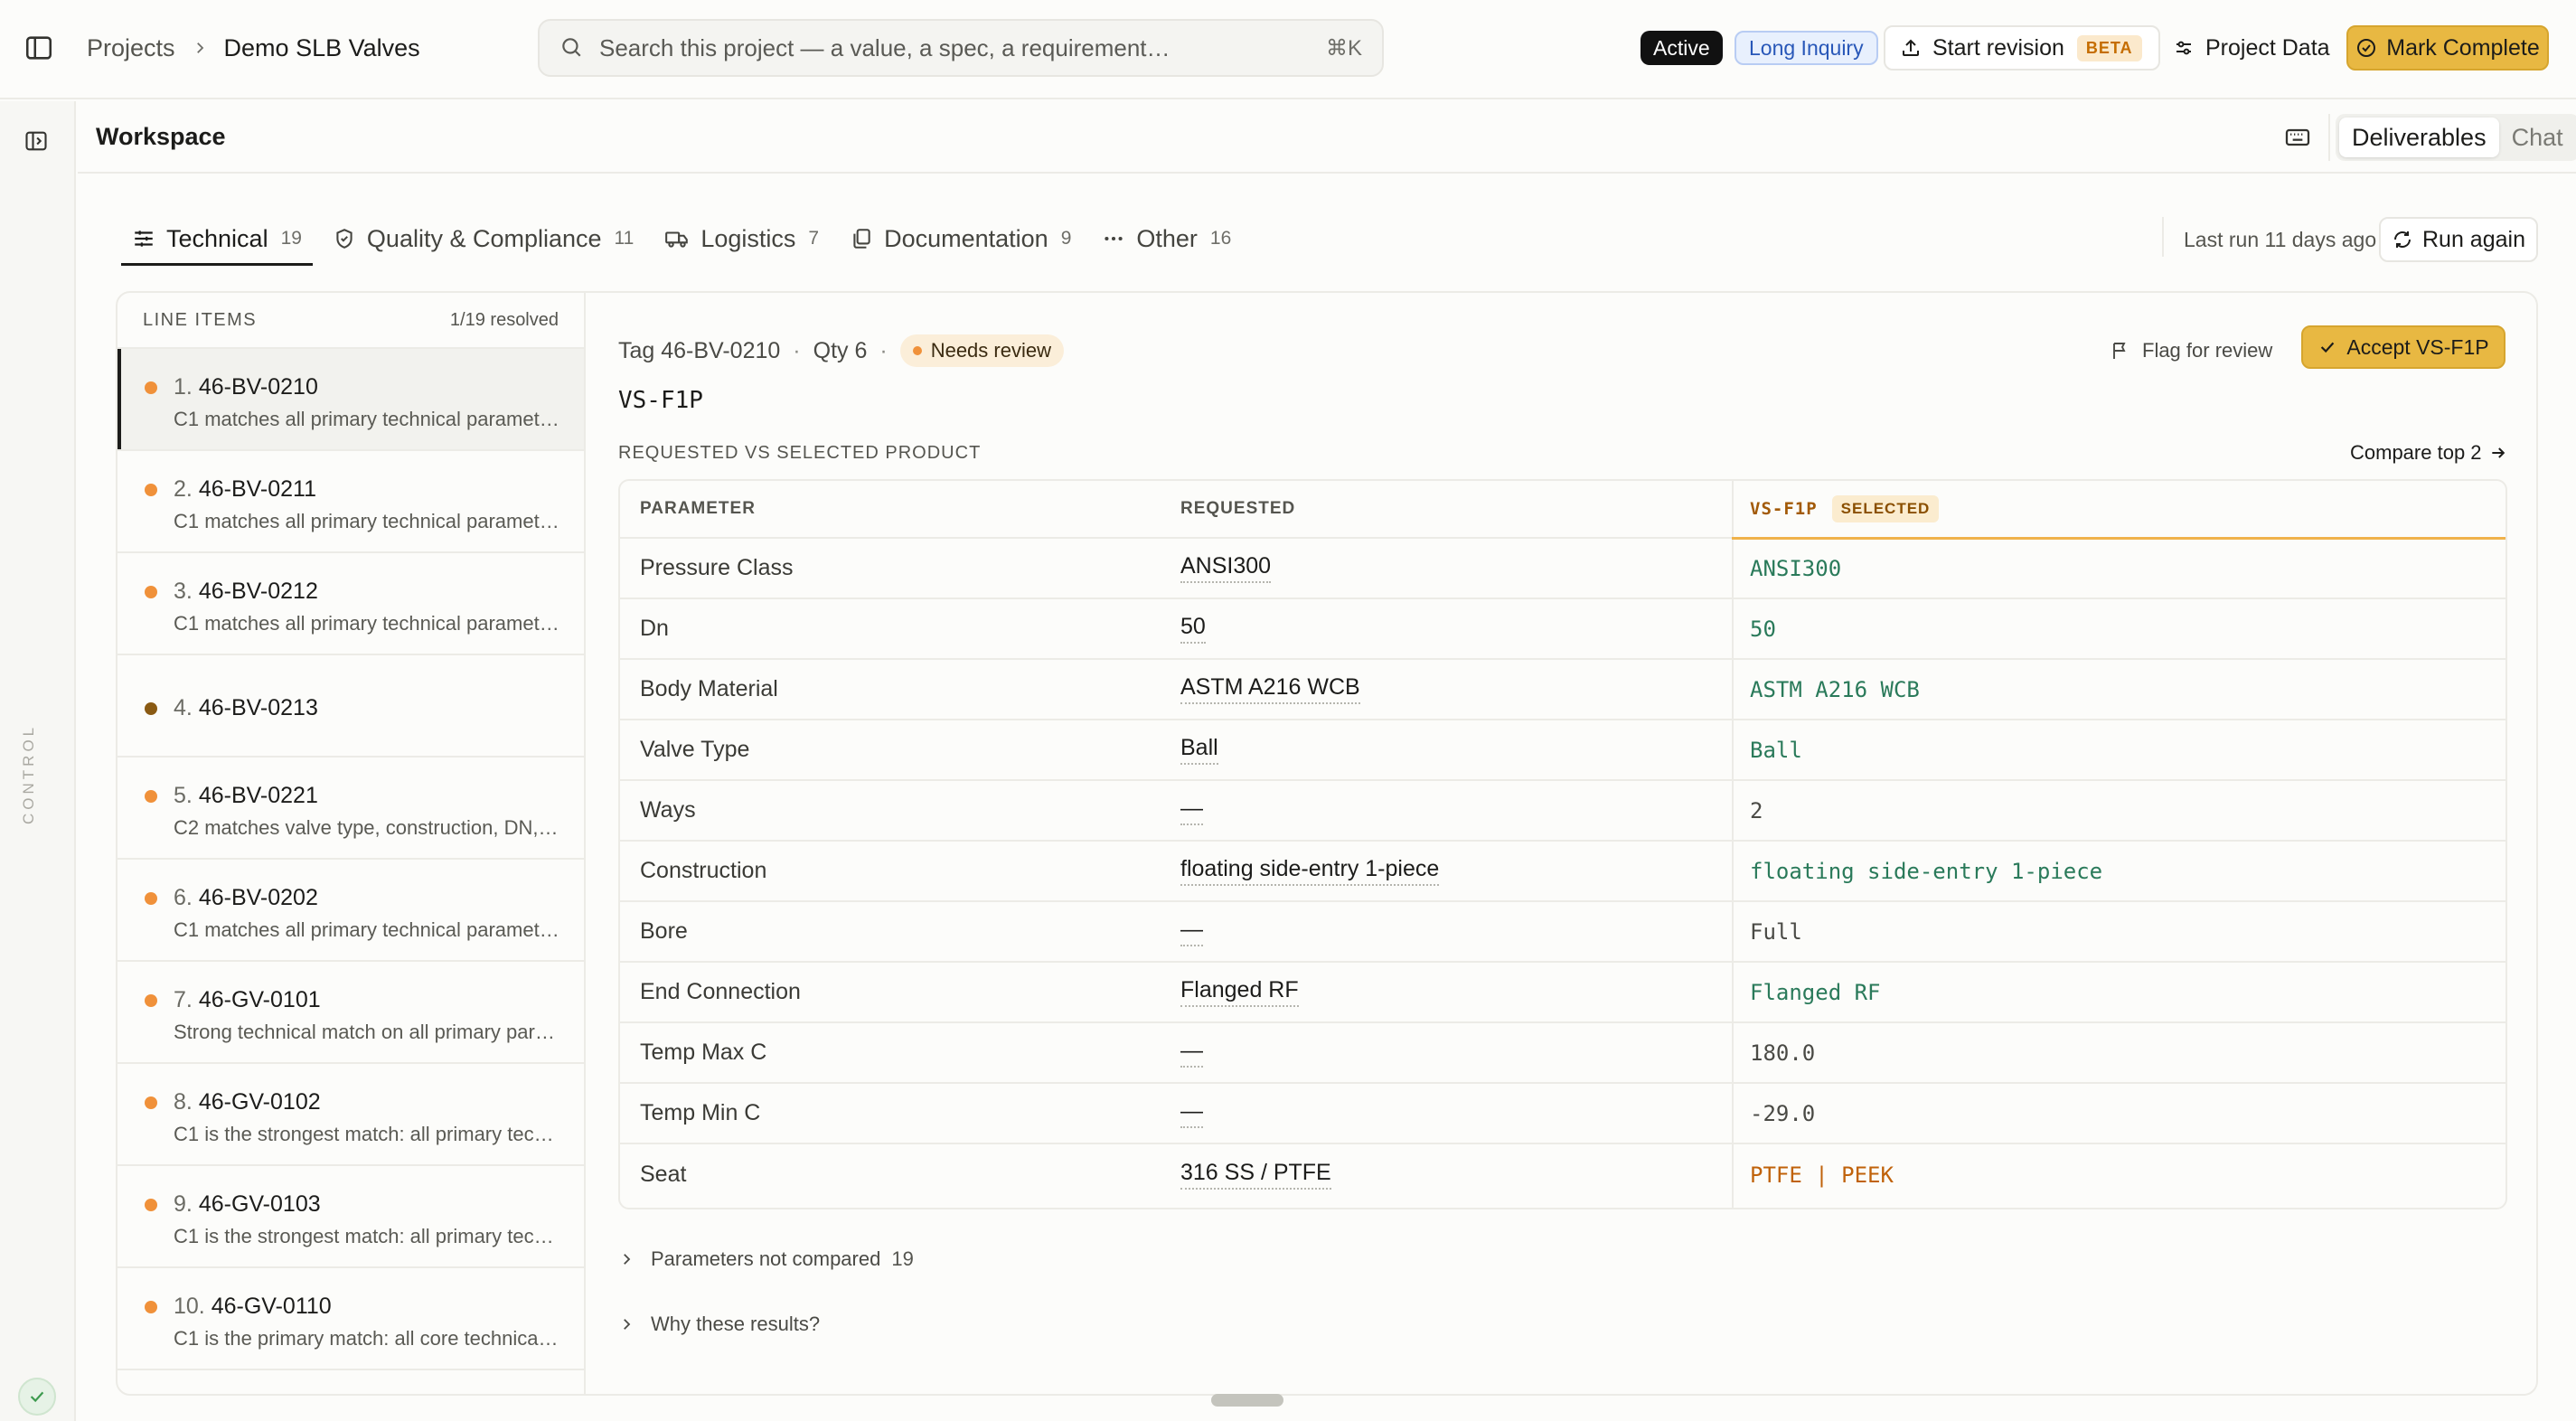 This screenshot has height=1421, width=2576. I want to click on table-header-row: PARAMETER REQUESTED VS-F1P SELECTED, so click(1563, 510).